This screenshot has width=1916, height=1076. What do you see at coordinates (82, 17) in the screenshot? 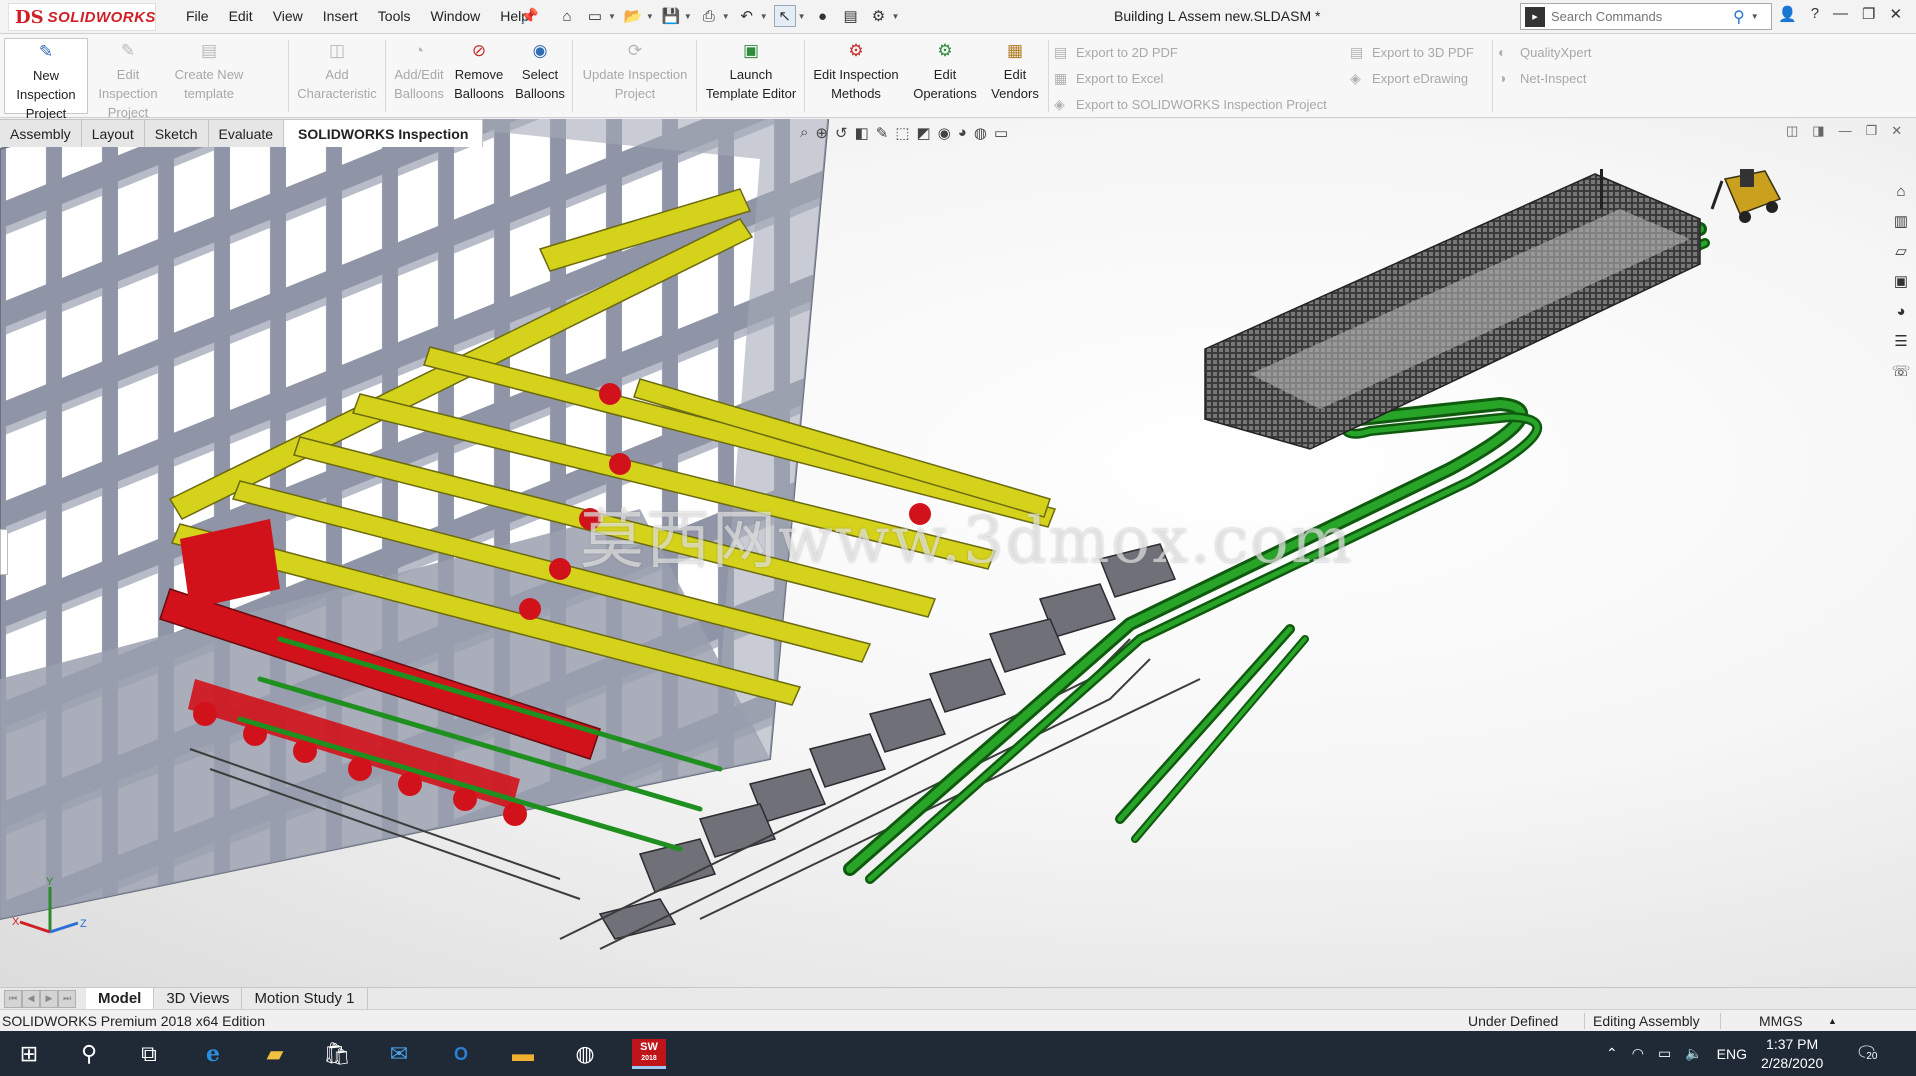
I see `solidworks-logo: DS SOLIDWORKS` at bounding box center [82, 17].